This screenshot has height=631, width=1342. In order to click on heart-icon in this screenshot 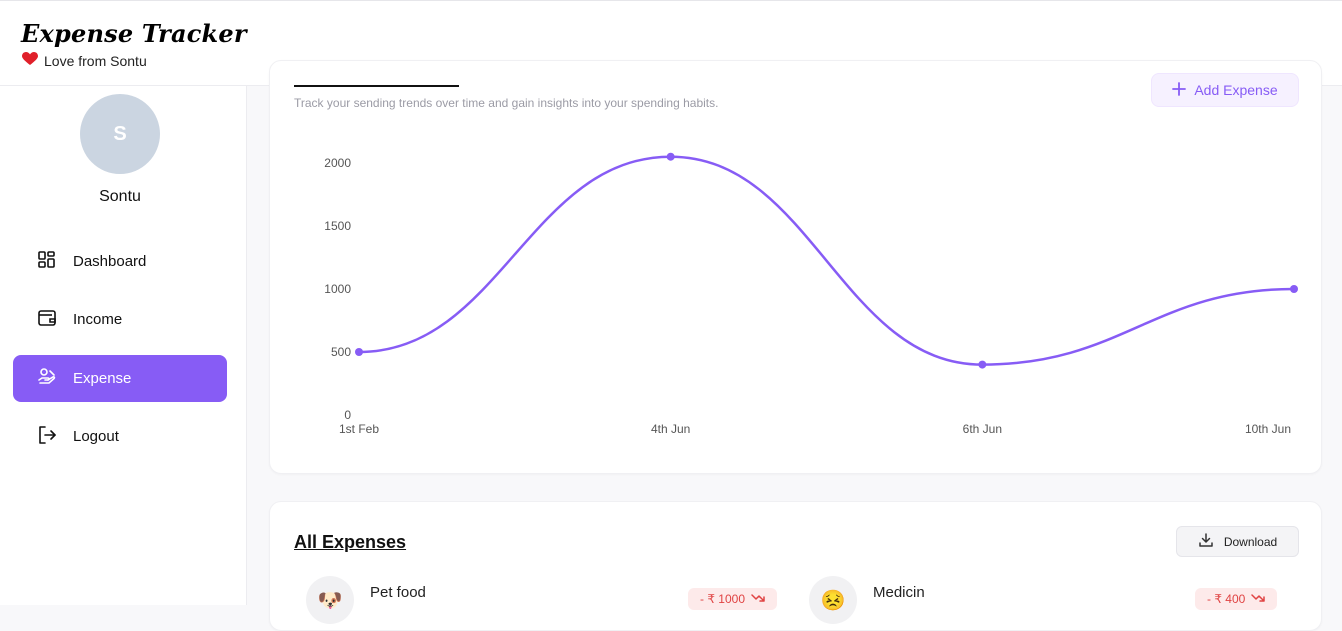, I will do `click(30, 60)`.